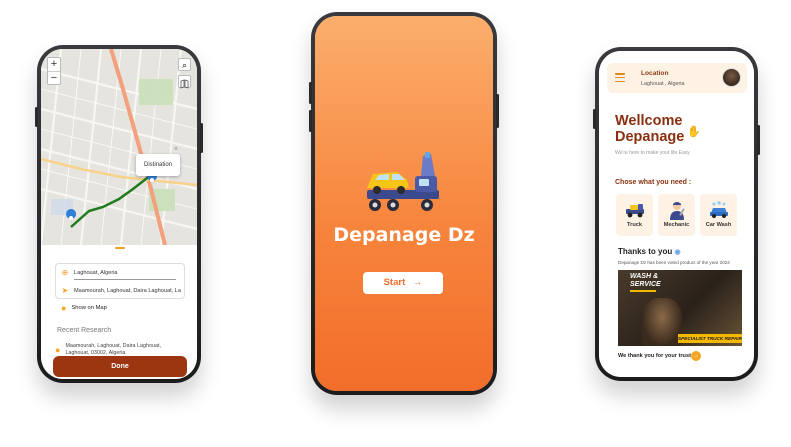 Image resolution: width=791 pixels, height=447 pixels. I want to click on service-car-wash-label: Car Wash, so click(718, 225).